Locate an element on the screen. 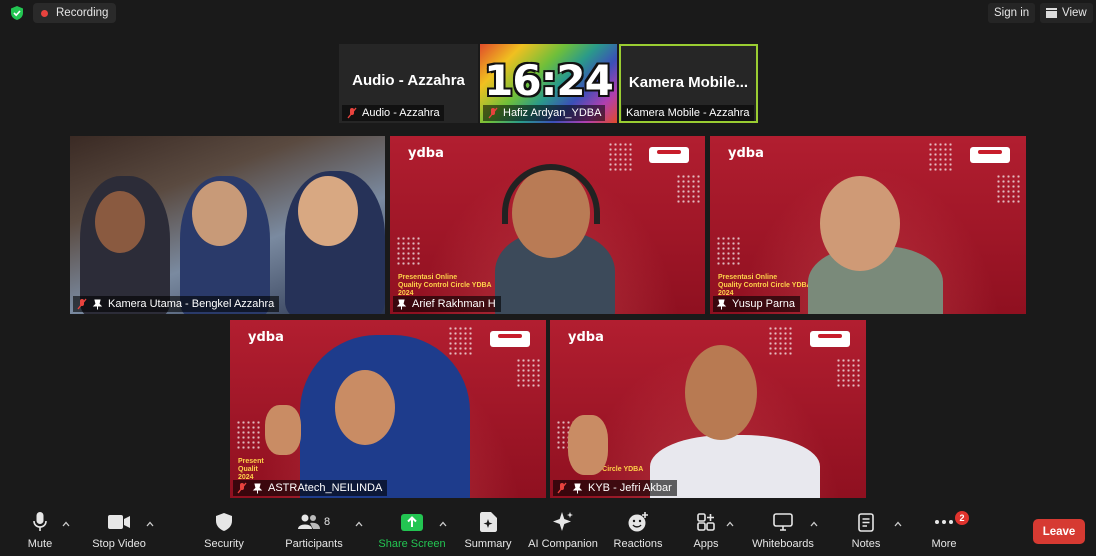  participant-name: Arief Rakhman H is located at coordinates (454, 304).